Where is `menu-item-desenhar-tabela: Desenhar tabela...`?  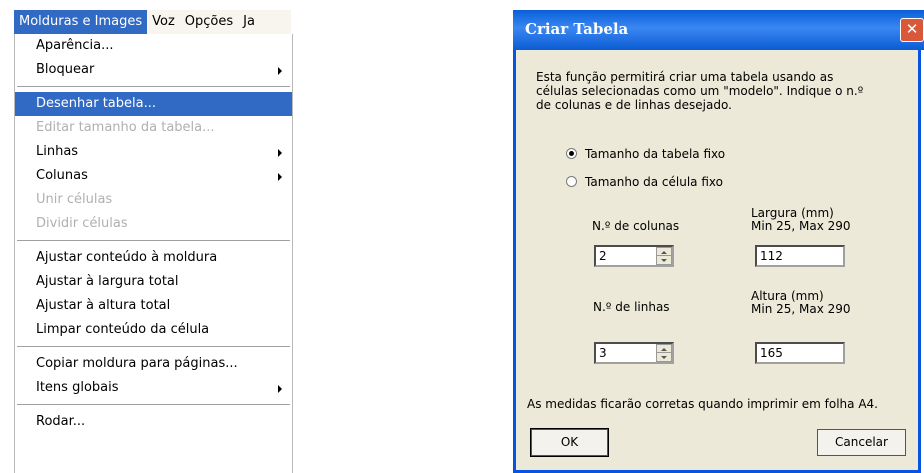 menu-item-desenhar-tabela: Desenhar tabela... is located at coordinates (153, 104).